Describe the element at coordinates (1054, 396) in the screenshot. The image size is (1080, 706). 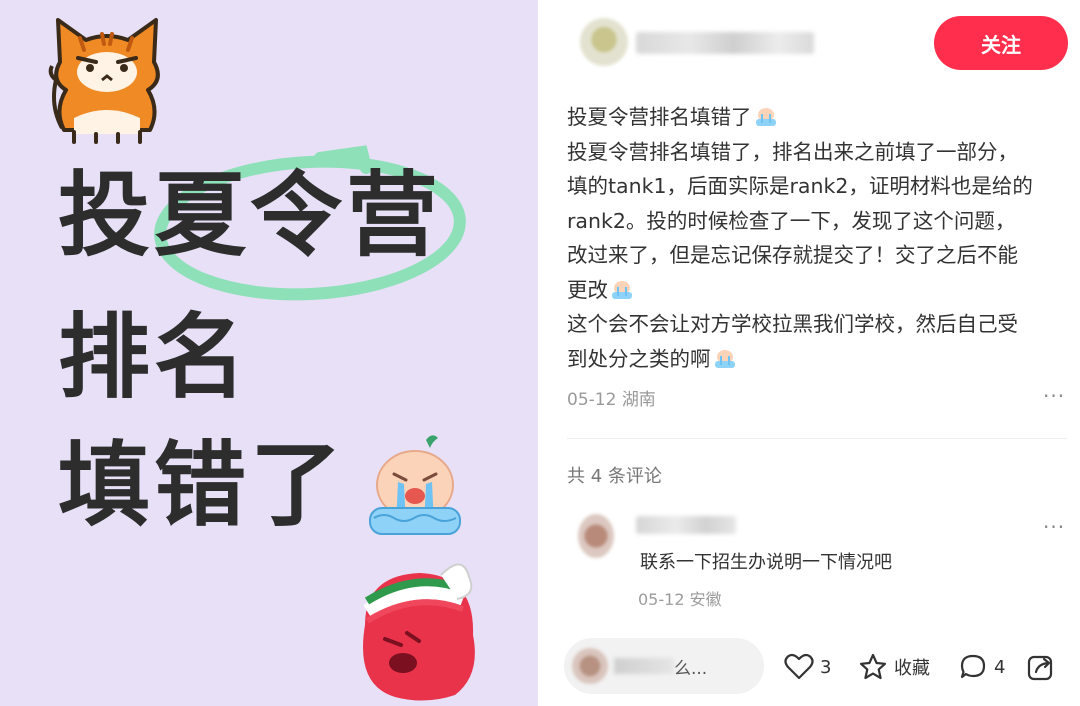
I see `post-more-icon: ···` at that location.